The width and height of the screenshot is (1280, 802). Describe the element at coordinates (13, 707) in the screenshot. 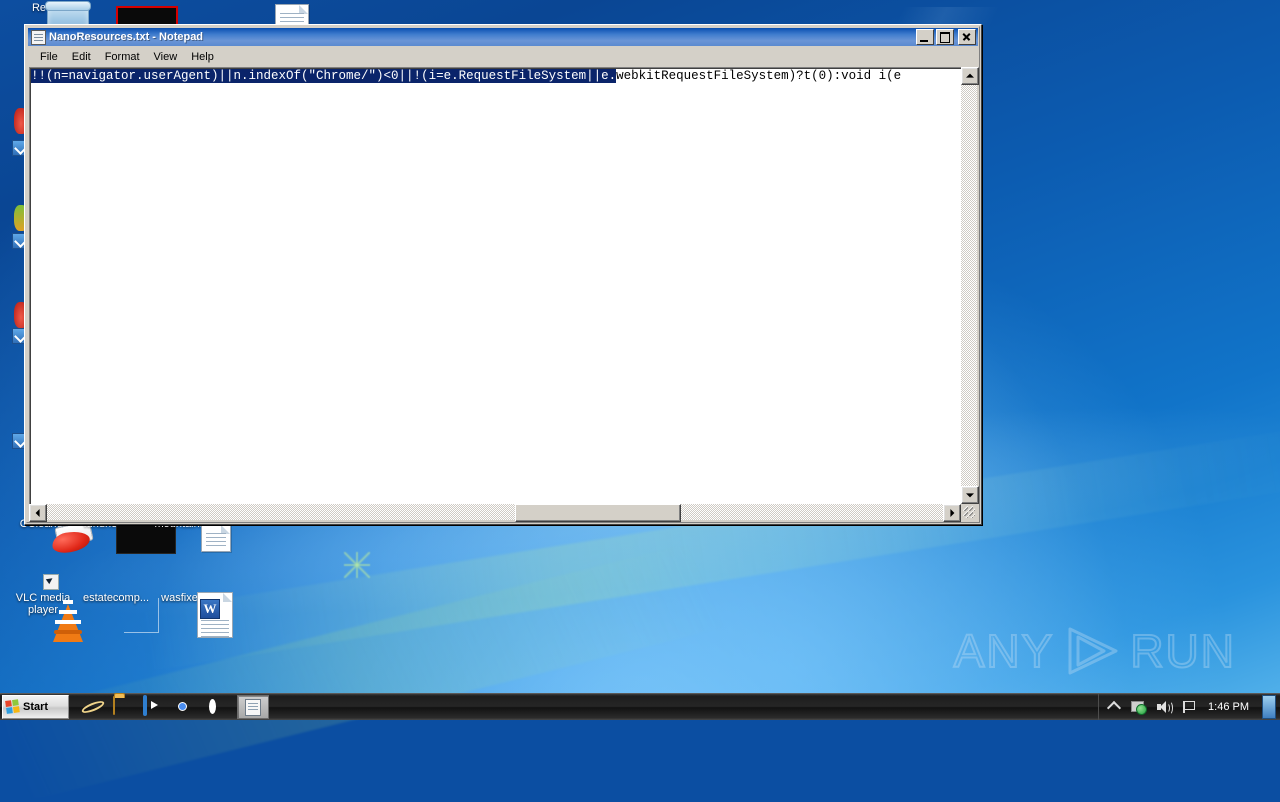

I see `windows-logo-icon` at that location.